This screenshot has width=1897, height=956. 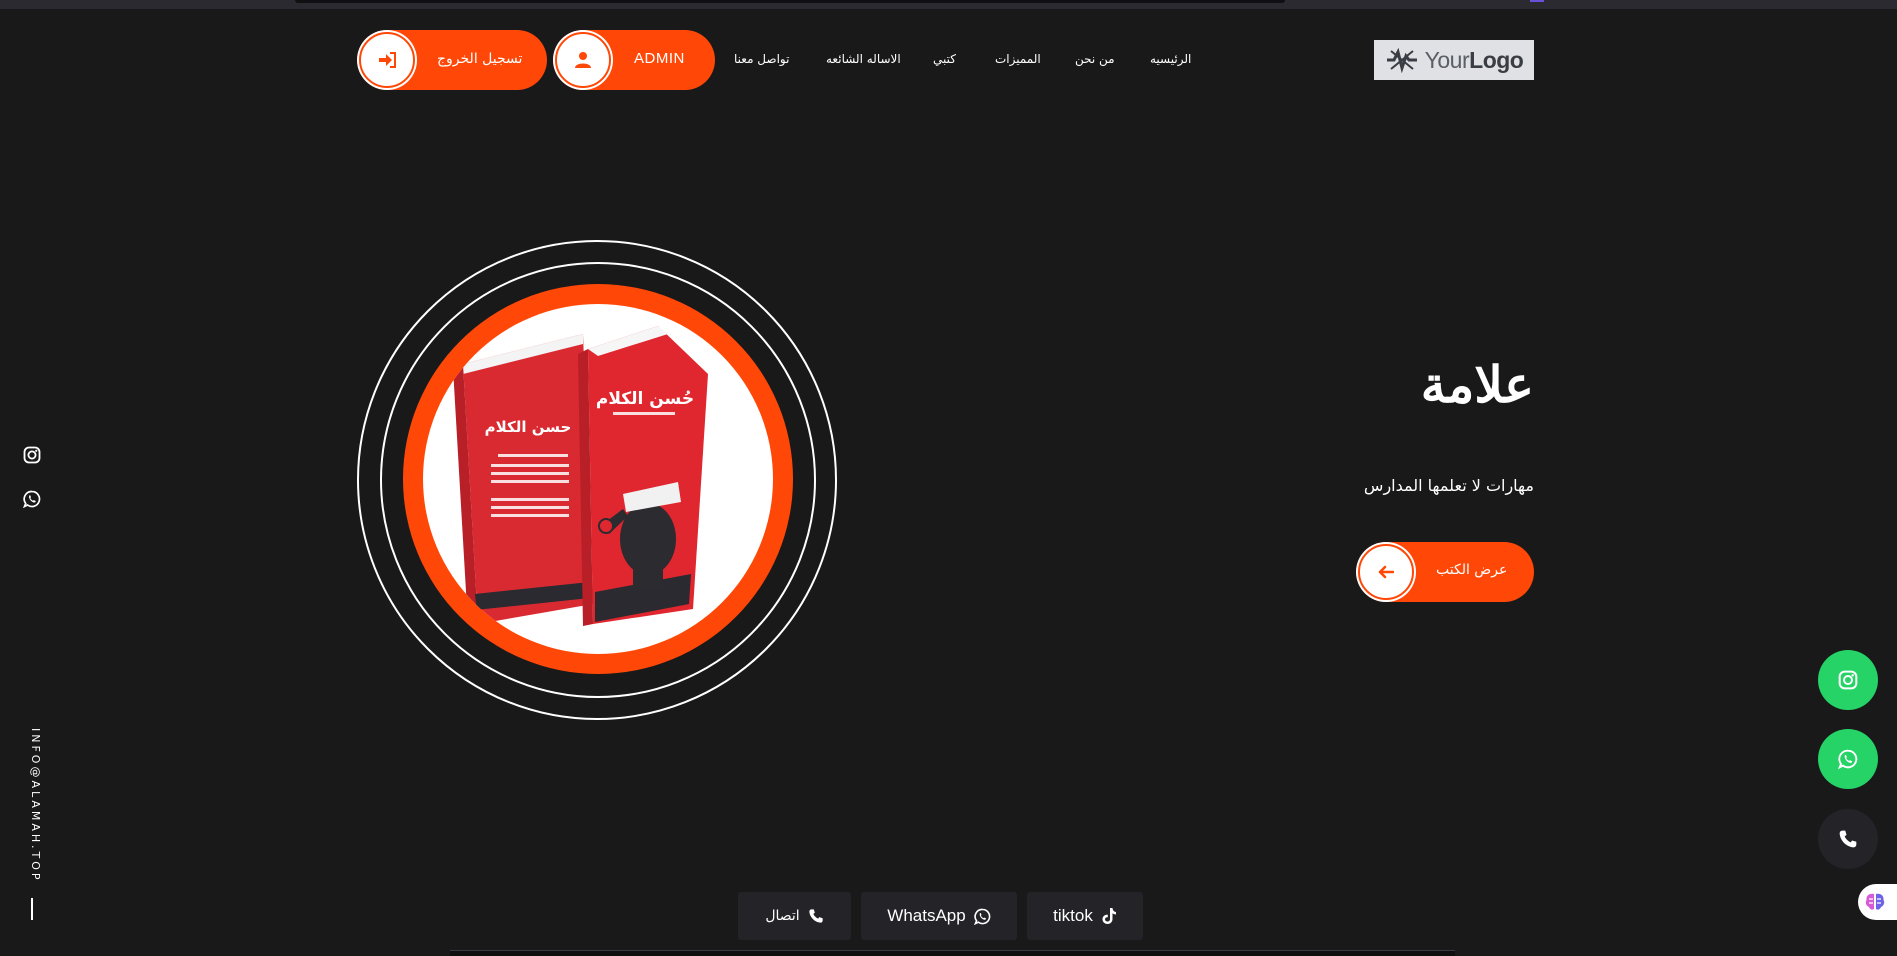 I want to click on book-image: حسن الكلام حُسن الكلام, so click(x=598, y=479).